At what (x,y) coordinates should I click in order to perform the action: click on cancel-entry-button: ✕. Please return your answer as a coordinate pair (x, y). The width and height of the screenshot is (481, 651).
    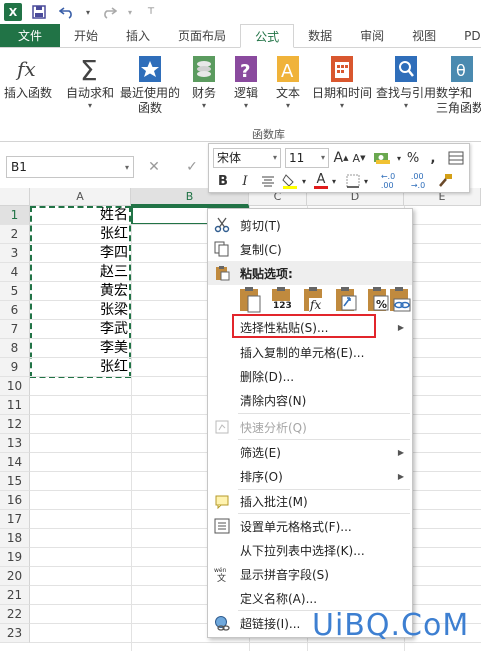
    Looking at the image, I should click on (154, 167).